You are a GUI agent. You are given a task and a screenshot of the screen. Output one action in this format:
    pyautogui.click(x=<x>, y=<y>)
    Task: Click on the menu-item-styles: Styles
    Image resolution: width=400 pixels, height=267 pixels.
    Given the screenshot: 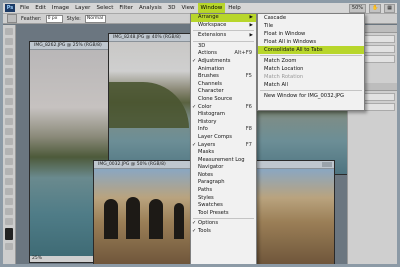 What is the action you would take?
    pyautogui.click(x=223, y=199)
    